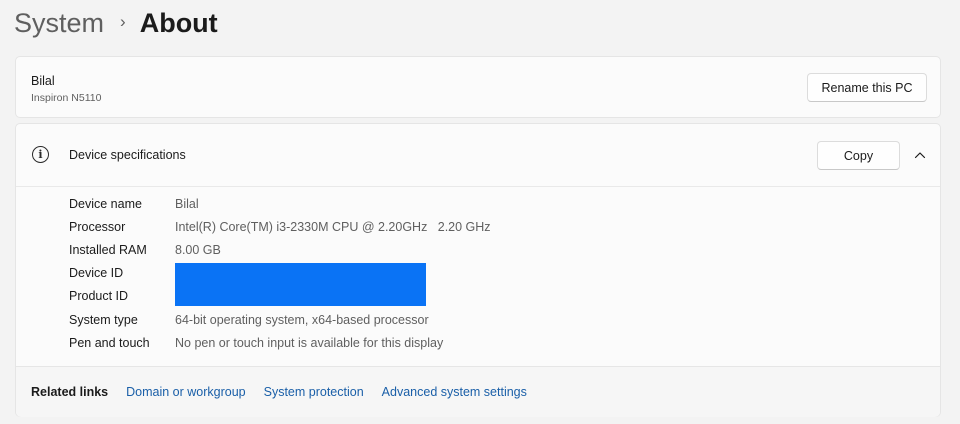  I want to click on page-title: About, so click(178, 22).